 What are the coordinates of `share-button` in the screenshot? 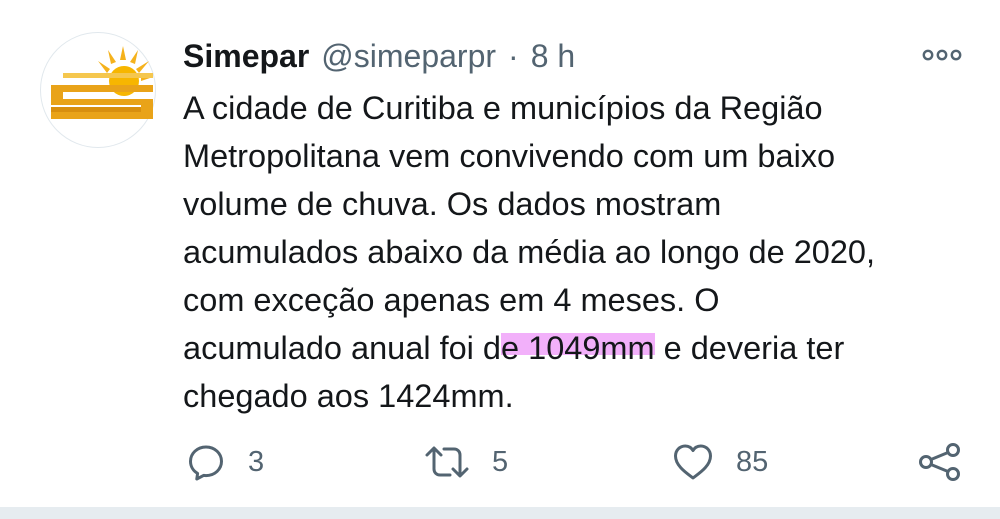 It's located at (940, 462).